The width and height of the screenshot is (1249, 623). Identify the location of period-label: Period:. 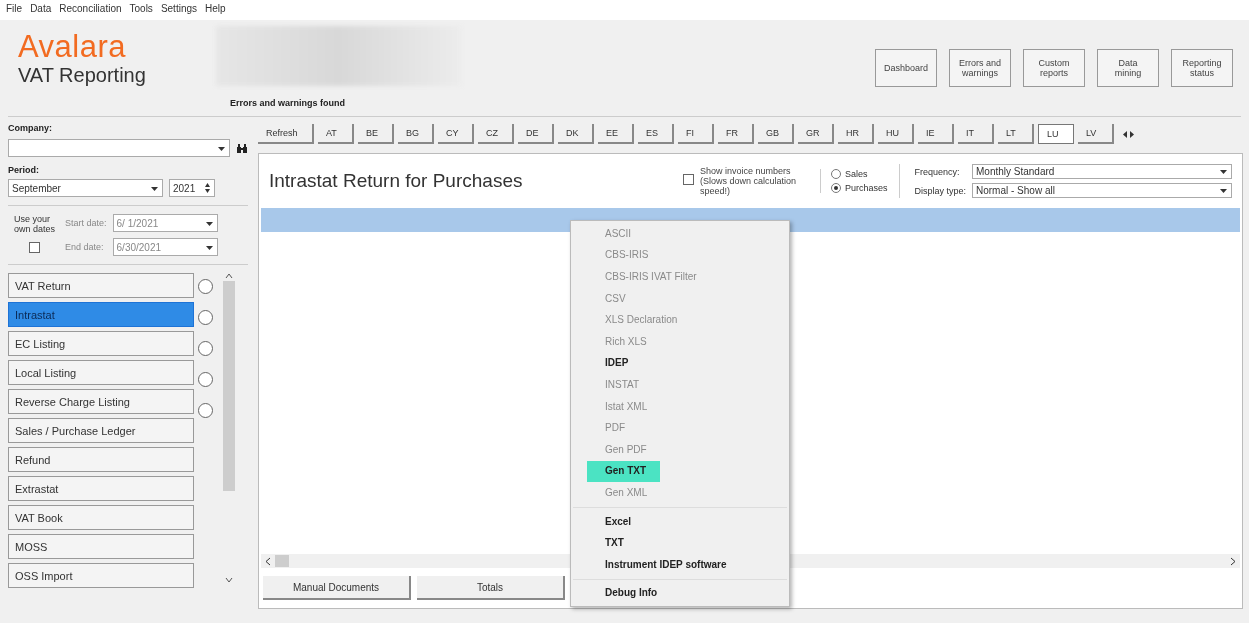
(23, 170).